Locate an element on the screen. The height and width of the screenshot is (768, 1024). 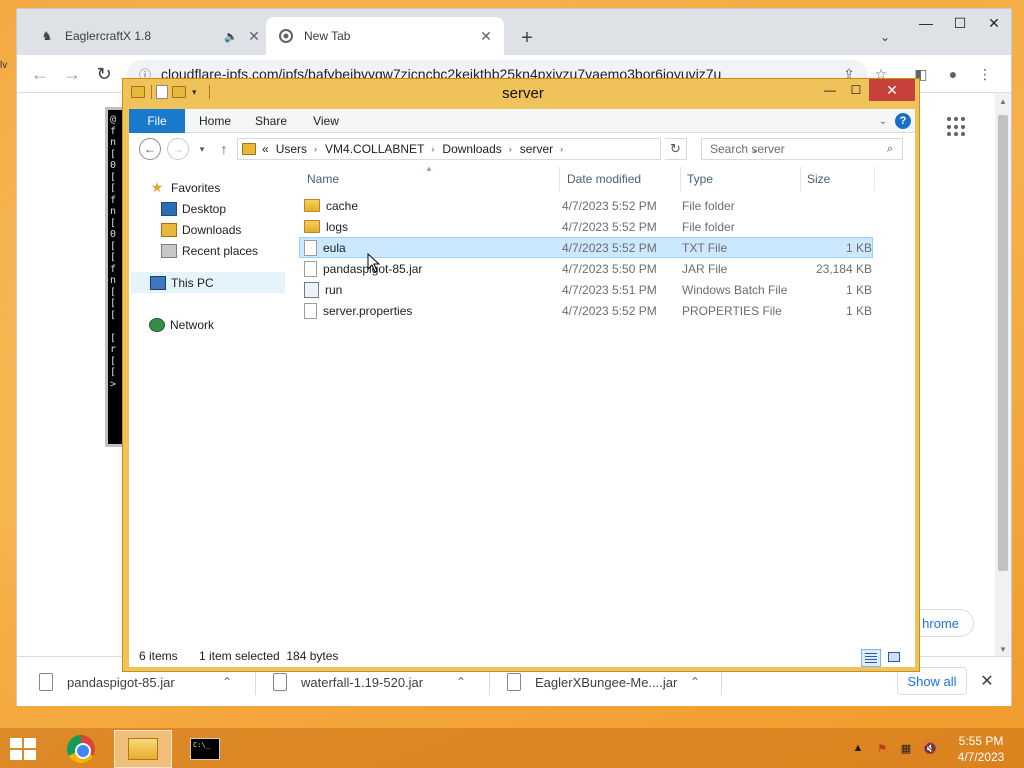
new-tab-button: + is located at coordinates (527, 38).